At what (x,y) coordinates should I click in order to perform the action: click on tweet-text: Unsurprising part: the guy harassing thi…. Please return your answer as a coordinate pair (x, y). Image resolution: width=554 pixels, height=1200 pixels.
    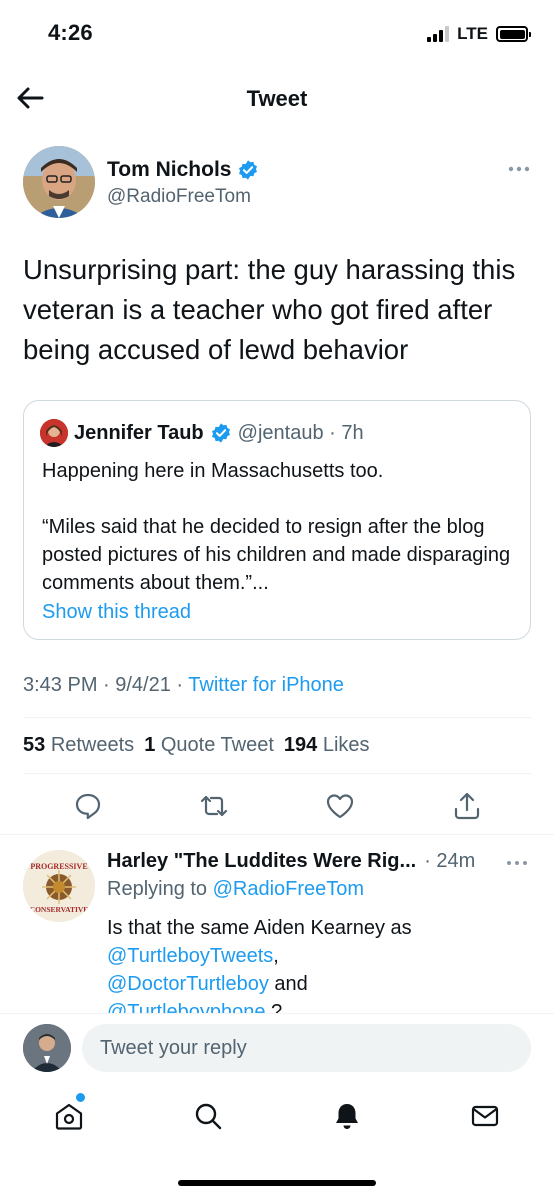
    Looking at the image, I should click on (269, 309).